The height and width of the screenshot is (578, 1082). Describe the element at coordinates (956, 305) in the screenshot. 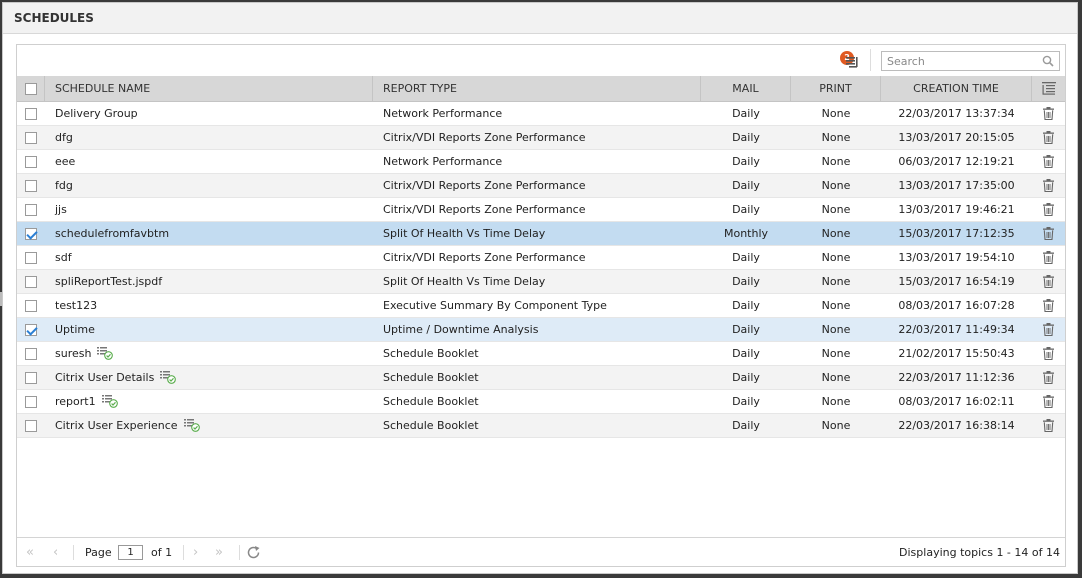

I see `creation-time-cell: 08/03/2017 16:07:28` at that location.